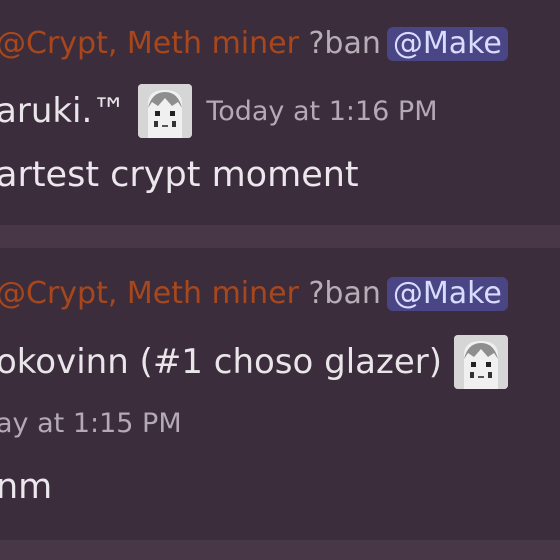 This screenshot has height=560, width=560. Describe the element at coordinates (221, 362) in the screenshot. I see `author-name: okovinn (#1 choso glazer)` at that location.